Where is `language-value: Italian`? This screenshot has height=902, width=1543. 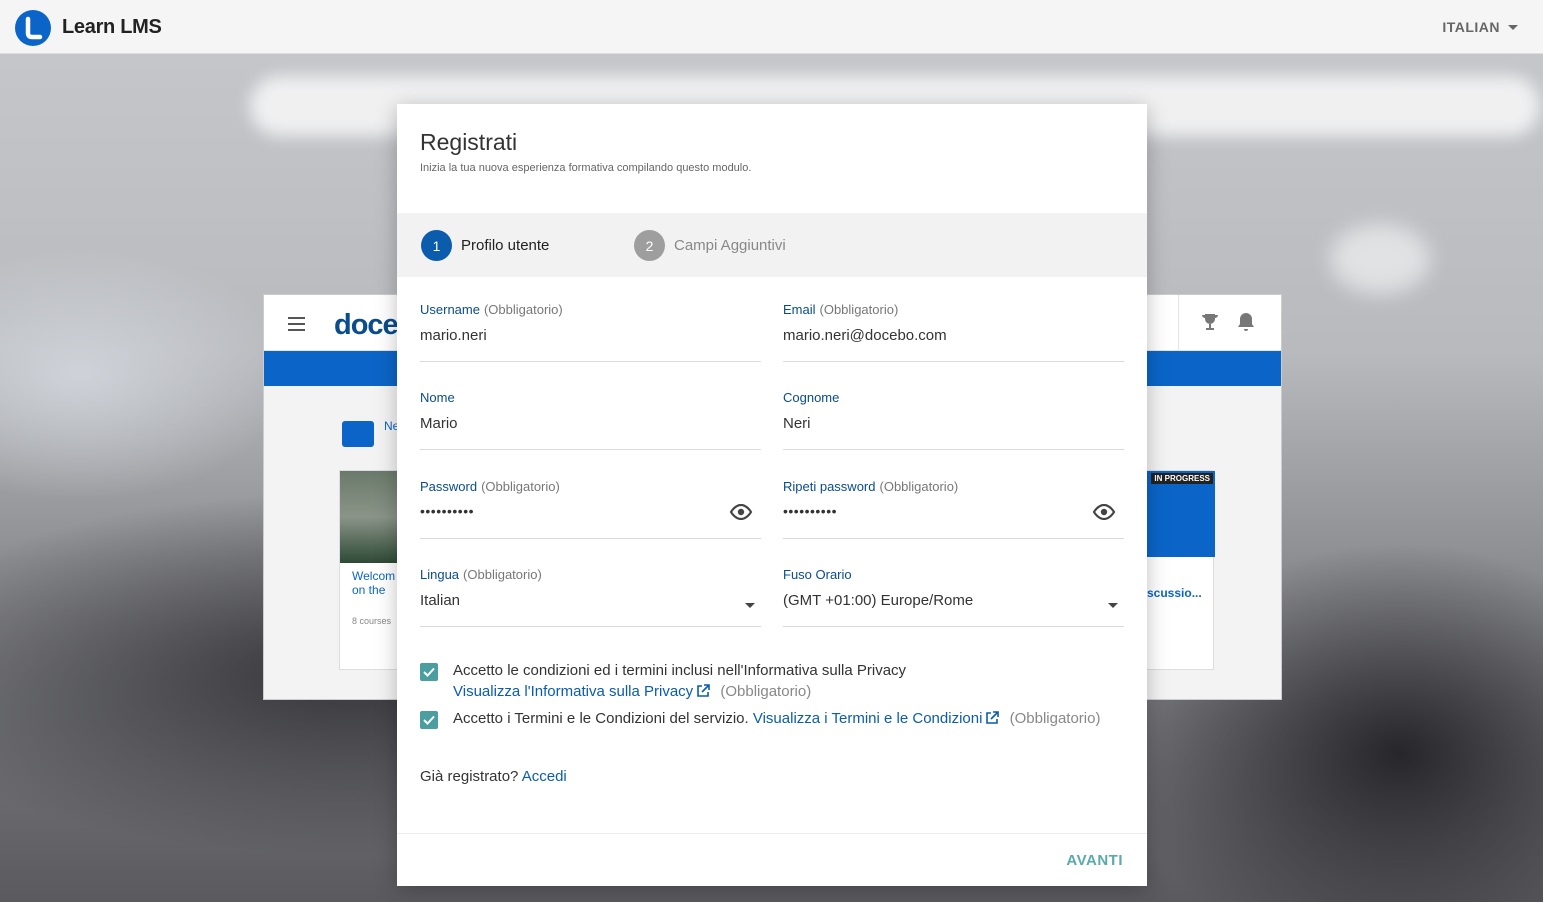
language-value: Italian is located at coordinates (440, 600).